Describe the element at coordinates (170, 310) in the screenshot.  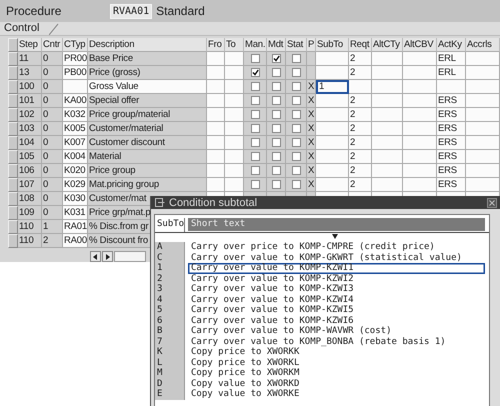
I see `subtotal-key: 5` at that location.